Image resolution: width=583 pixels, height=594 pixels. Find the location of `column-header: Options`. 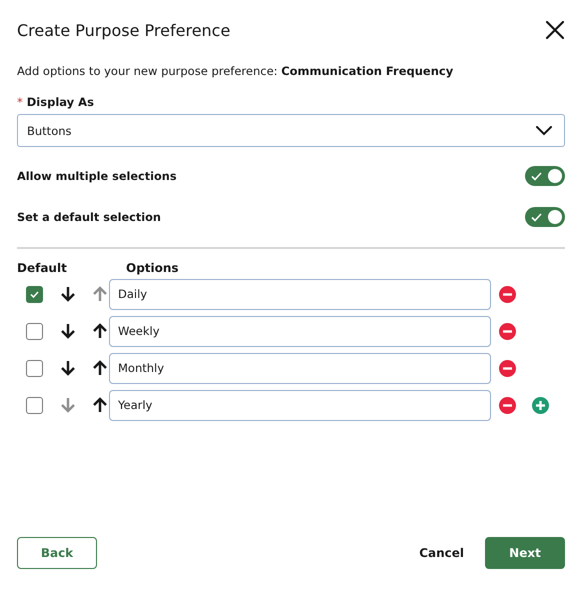

column-header: Options is located at coordinates (152, 268).